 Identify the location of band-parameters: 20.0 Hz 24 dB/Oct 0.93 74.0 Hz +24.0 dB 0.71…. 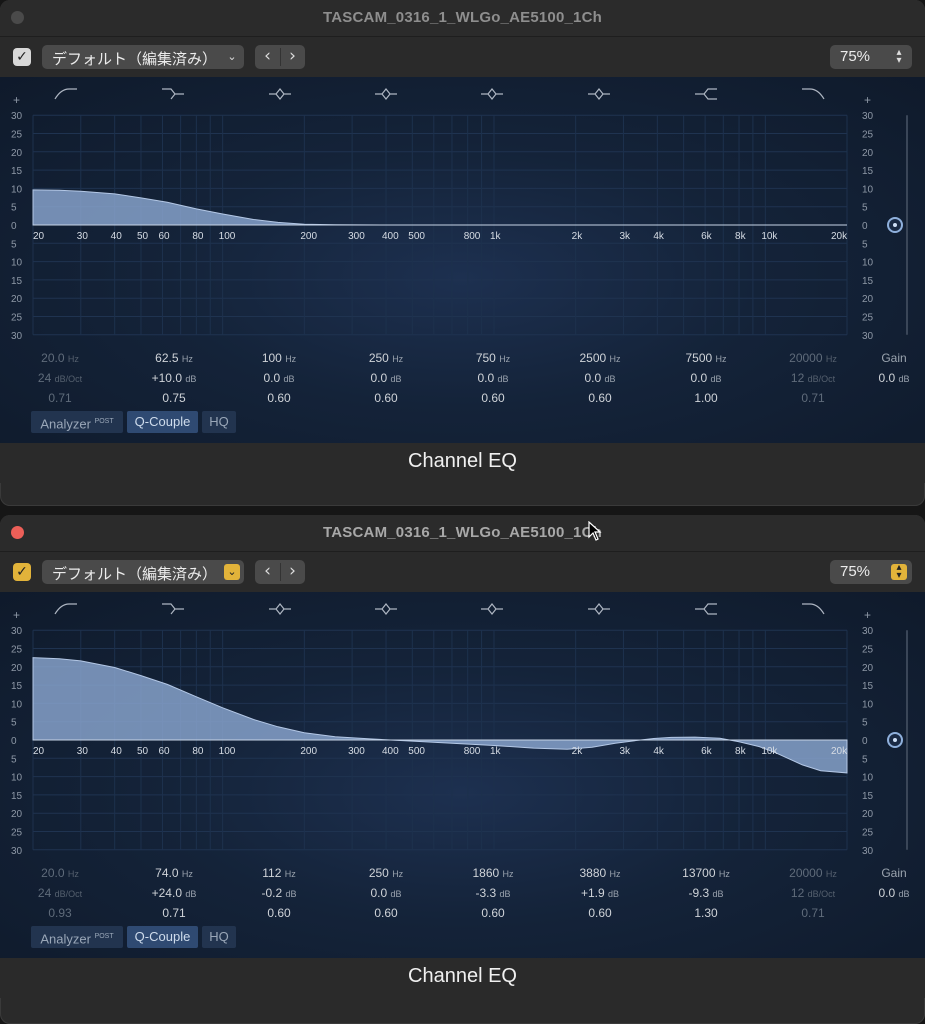
(437, 893).